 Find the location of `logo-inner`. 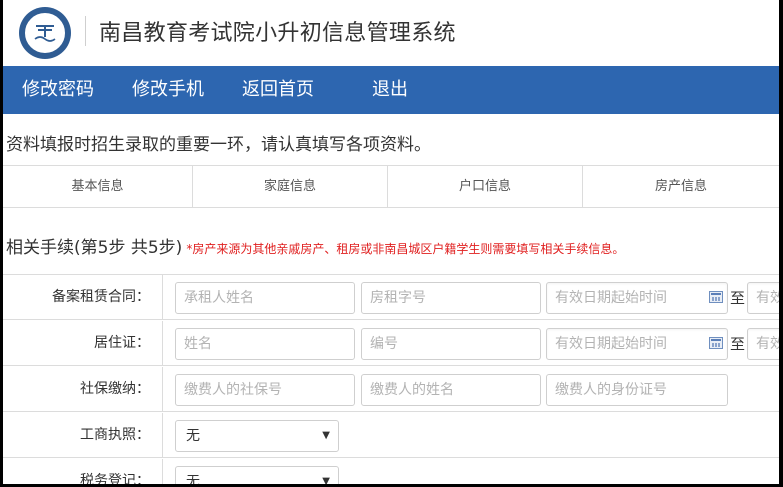

logo-inner is located at coordinates (45, 33).